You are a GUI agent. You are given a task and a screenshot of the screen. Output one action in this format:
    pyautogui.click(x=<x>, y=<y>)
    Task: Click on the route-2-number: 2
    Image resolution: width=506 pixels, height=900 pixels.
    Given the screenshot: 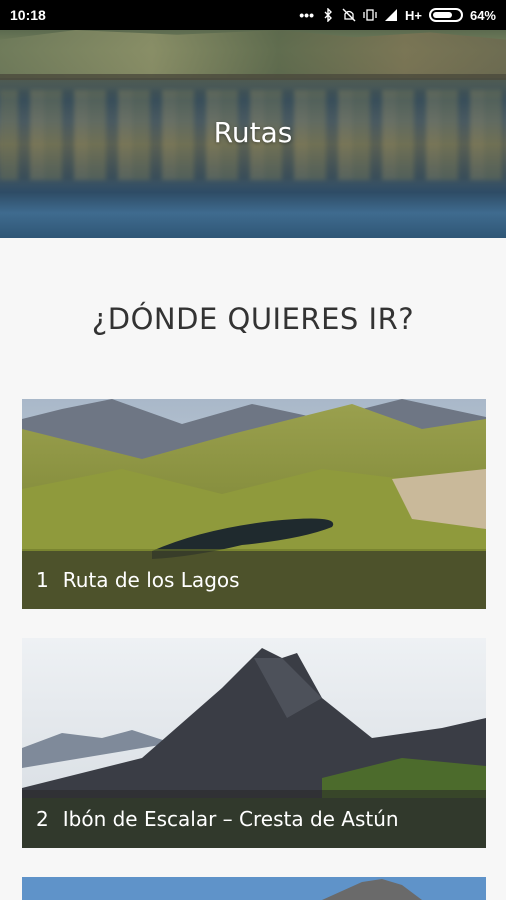 What is the action you would take?
    pyautogui.click(x=42, y=819)
    